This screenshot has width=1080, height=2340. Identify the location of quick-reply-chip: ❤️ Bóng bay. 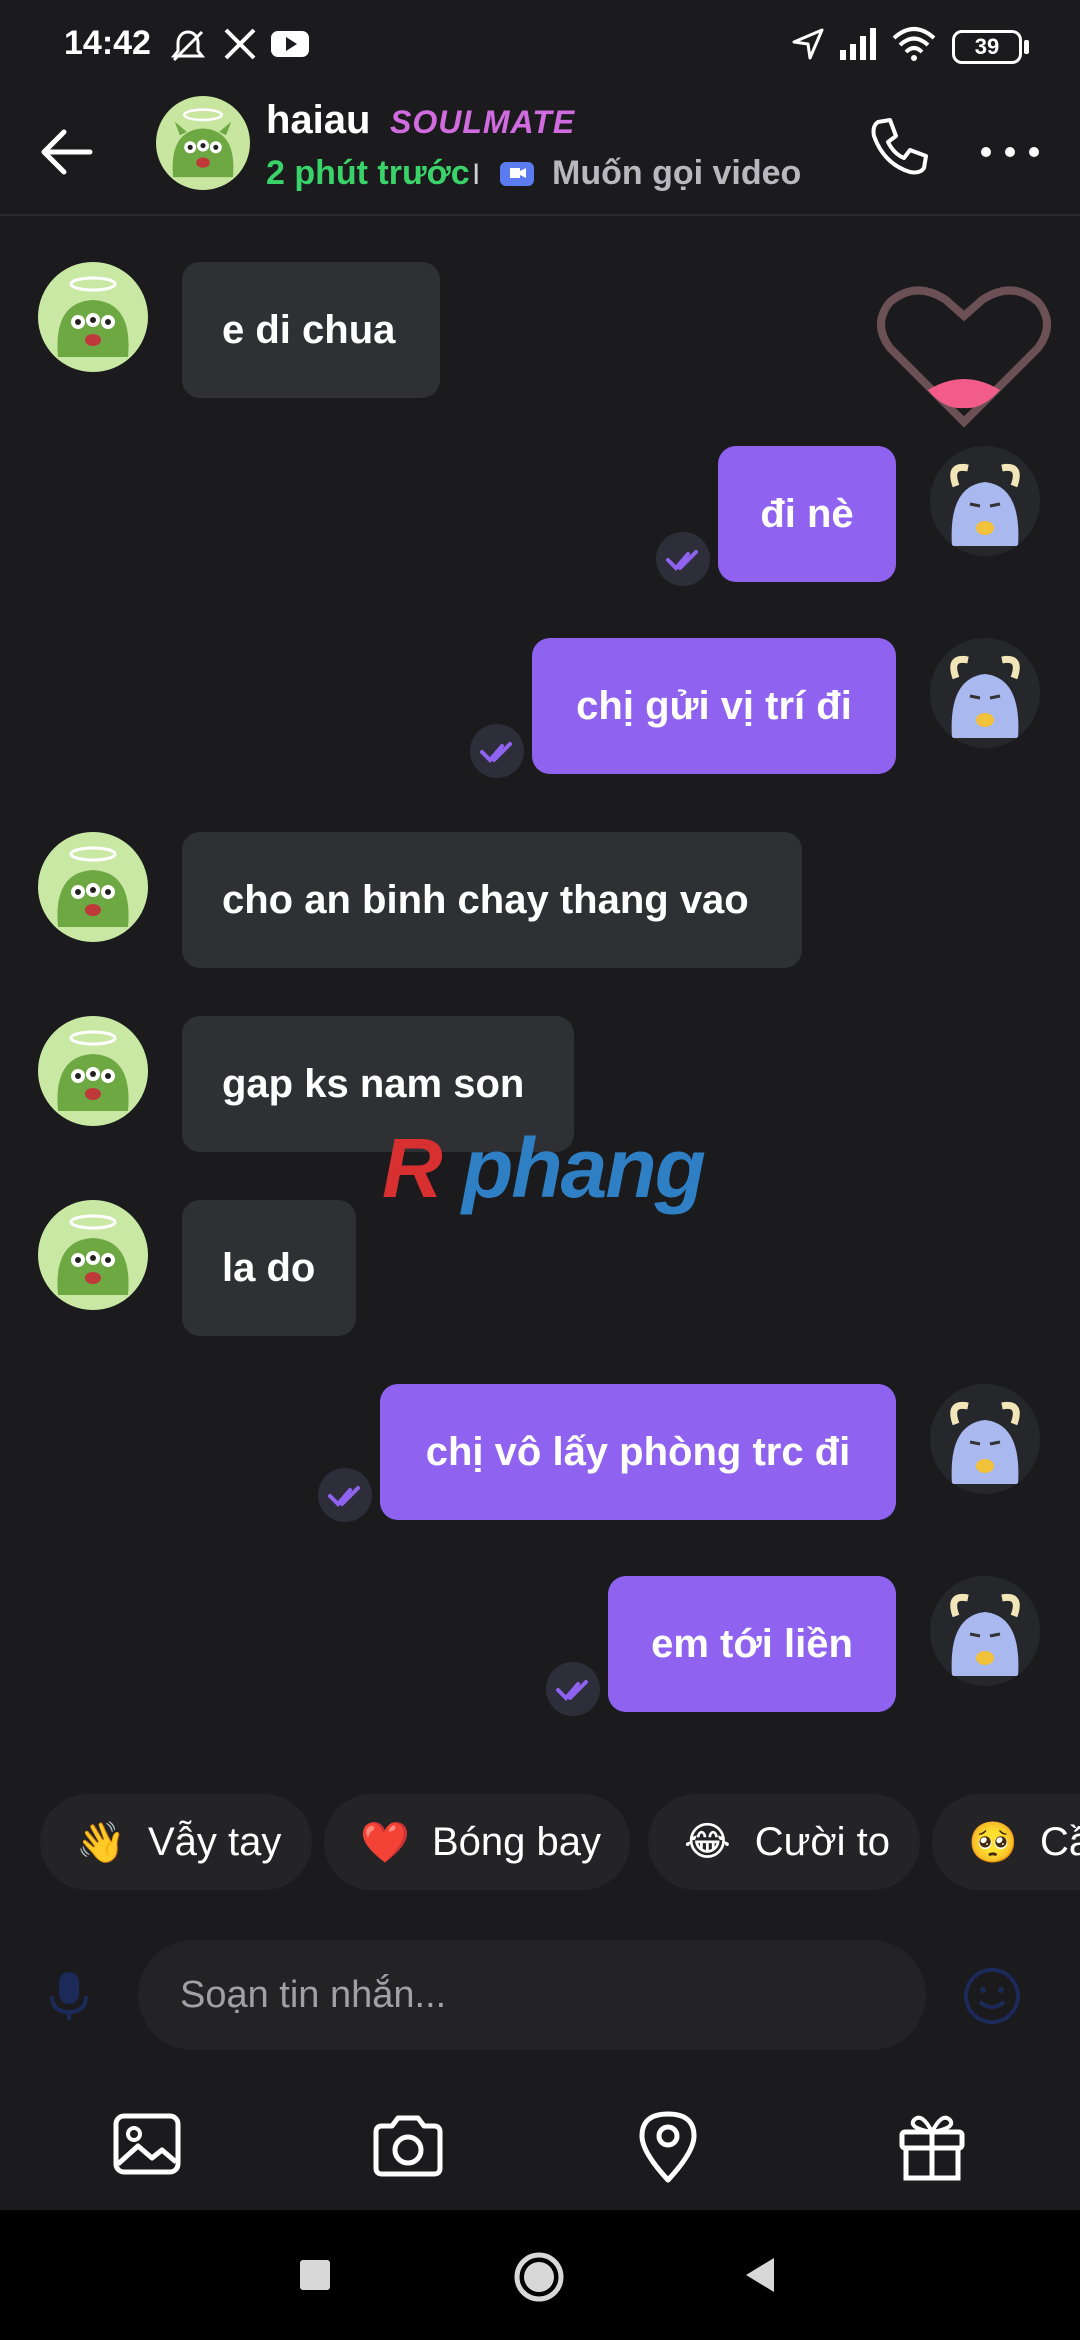
(477, 1842).